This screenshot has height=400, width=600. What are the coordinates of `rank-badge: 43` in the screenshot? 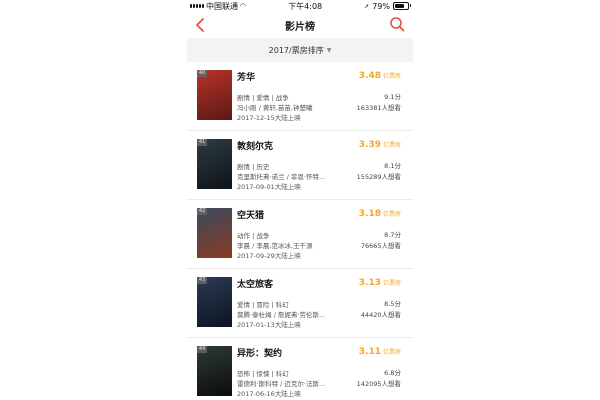 It's located at (202, 280).